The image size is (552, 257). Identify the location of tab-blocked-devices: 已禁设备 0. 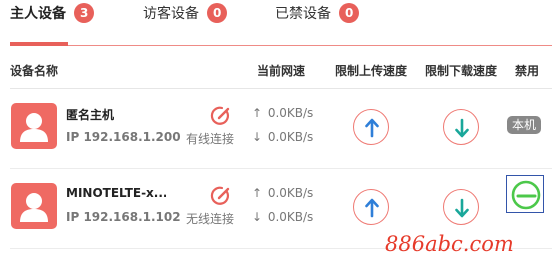
(317, 12).